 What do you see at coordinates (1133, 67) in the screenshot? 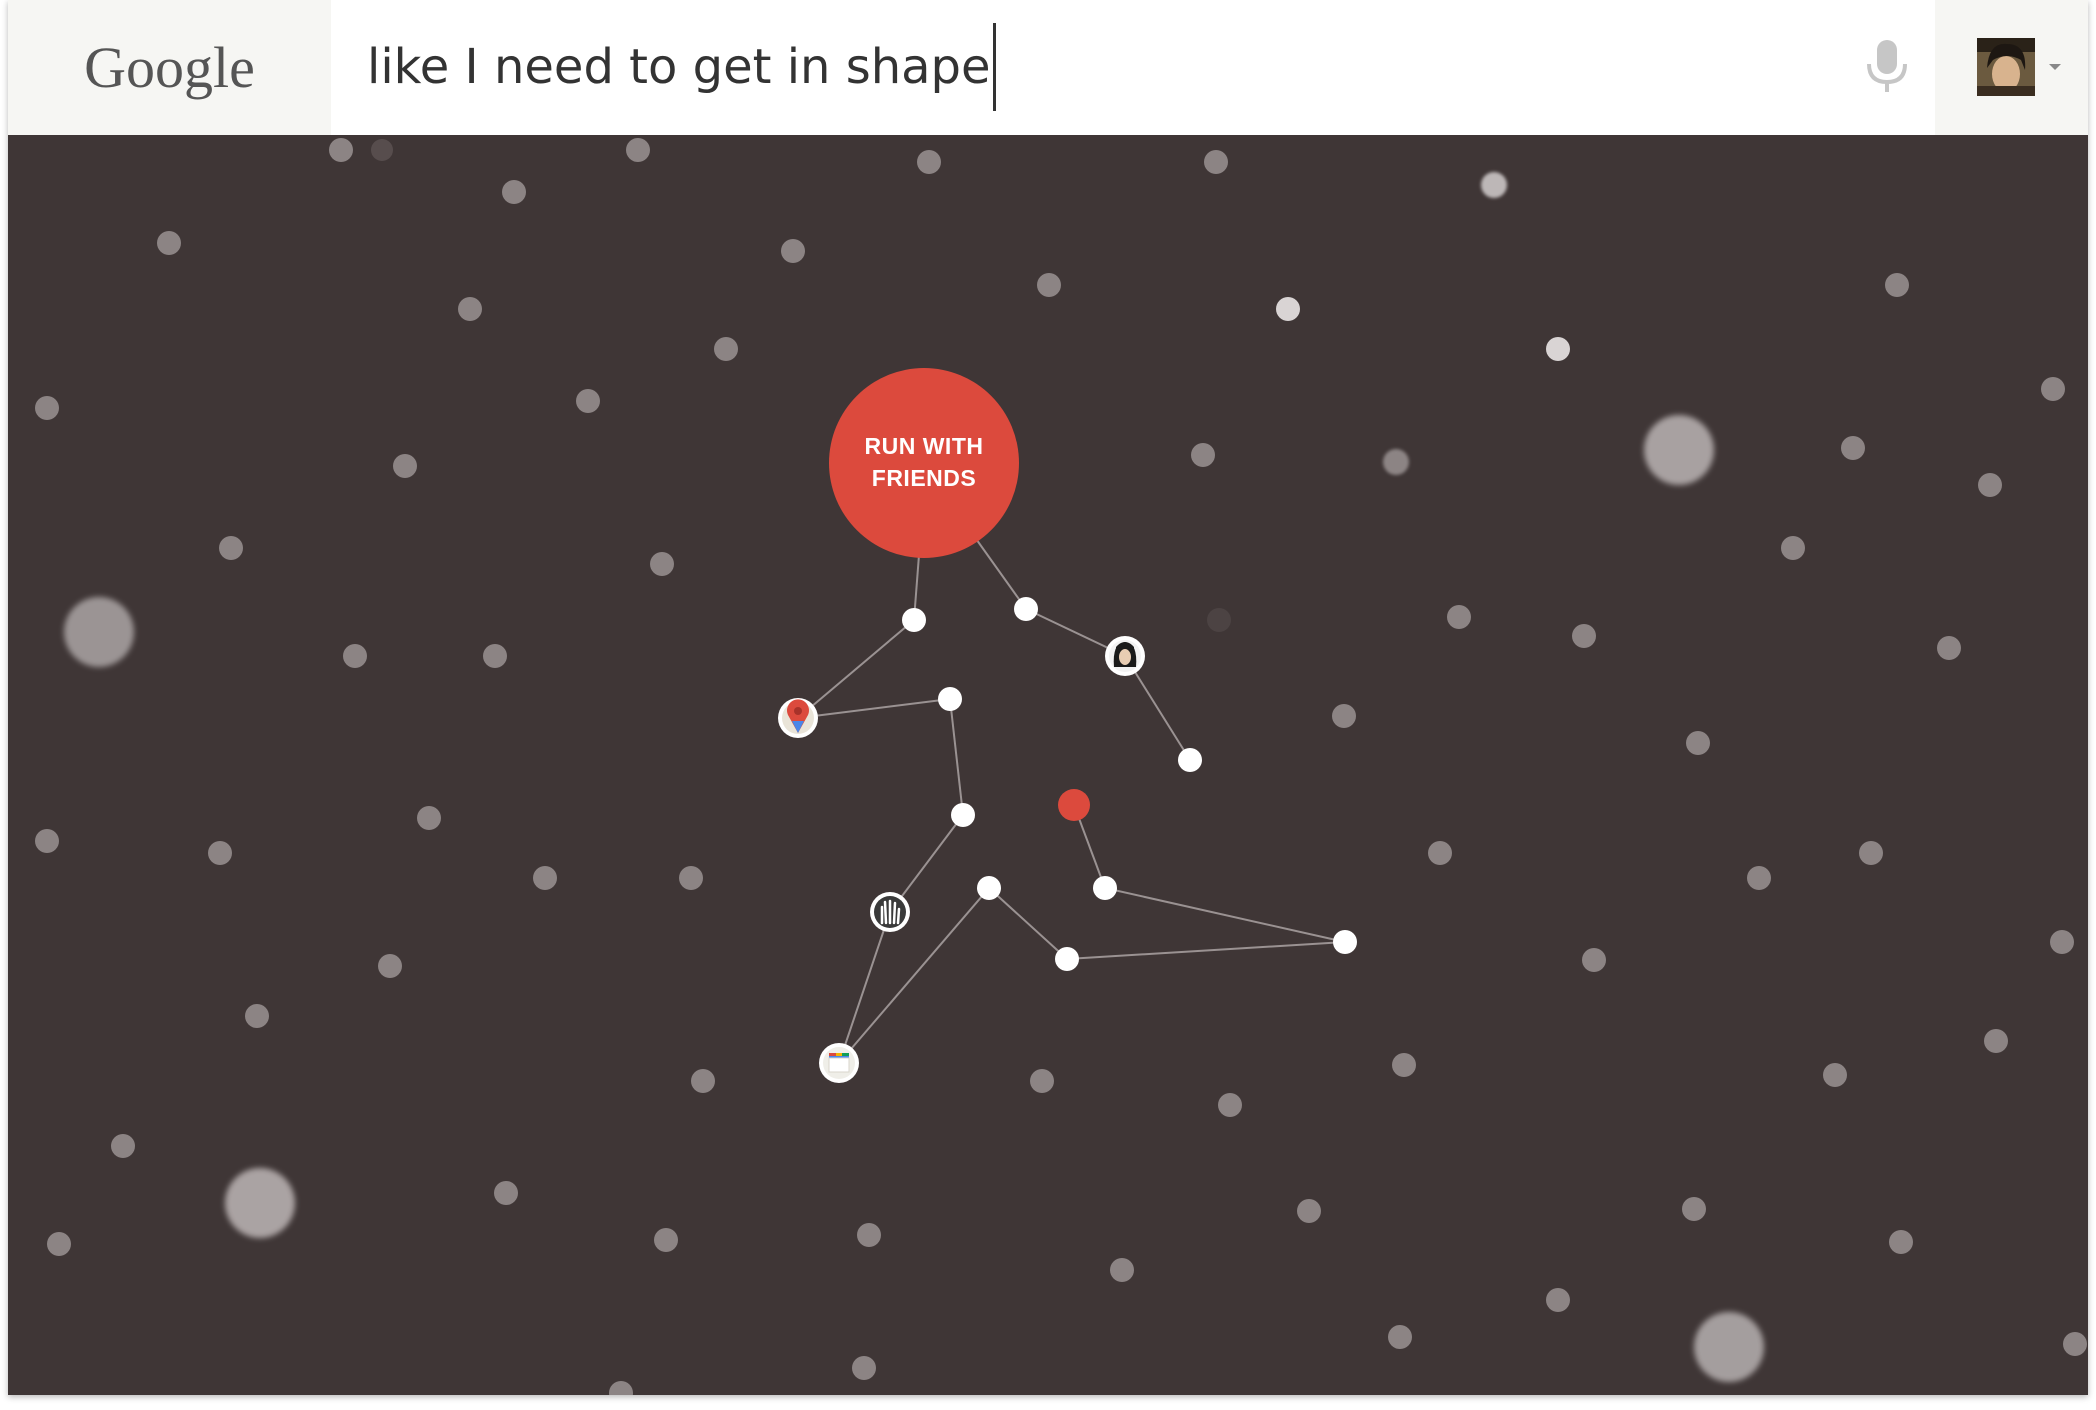
I see `search-box: like I need to get in shape` at bounding box center [1133, 67].